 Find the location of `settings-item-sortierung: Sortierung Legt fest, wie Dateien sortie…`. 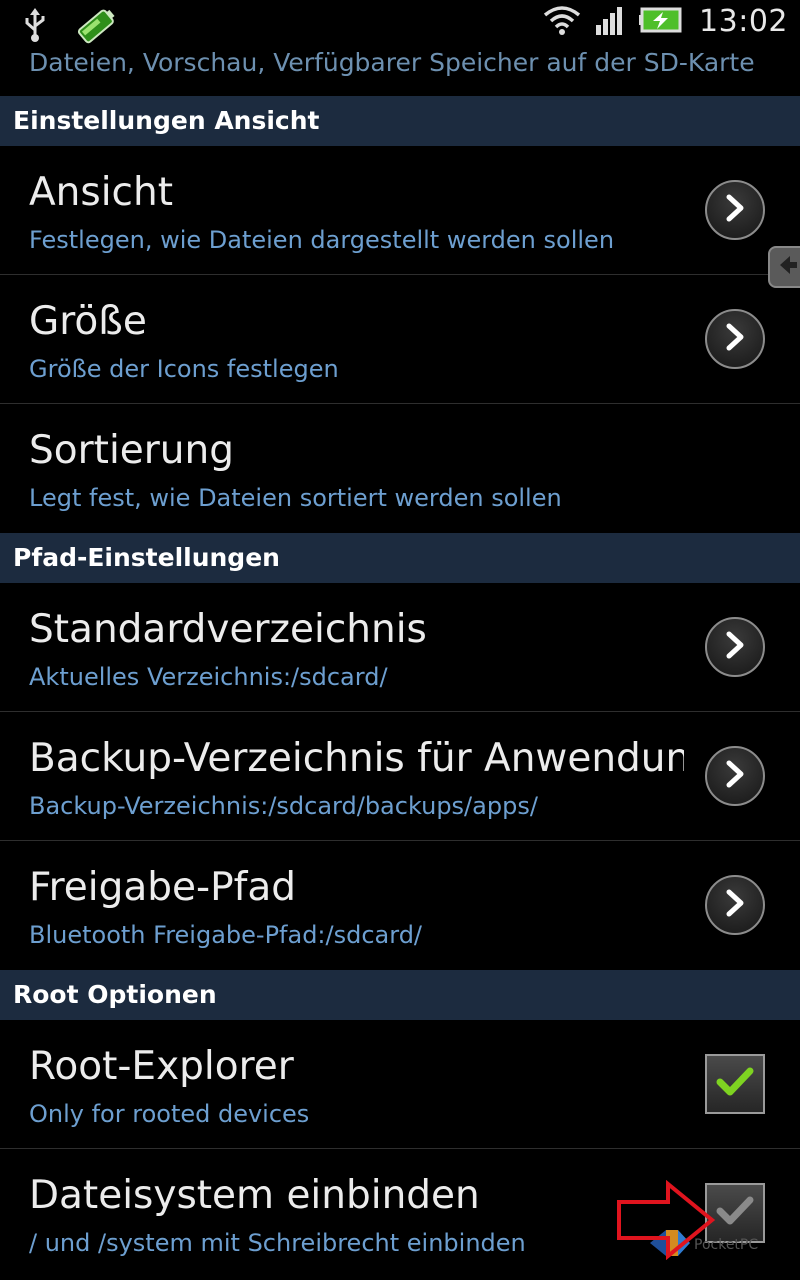

settings-item-sortierung: Sortierung Legt fest, wie Dateien sortie… is located at coordinates (400, 468).